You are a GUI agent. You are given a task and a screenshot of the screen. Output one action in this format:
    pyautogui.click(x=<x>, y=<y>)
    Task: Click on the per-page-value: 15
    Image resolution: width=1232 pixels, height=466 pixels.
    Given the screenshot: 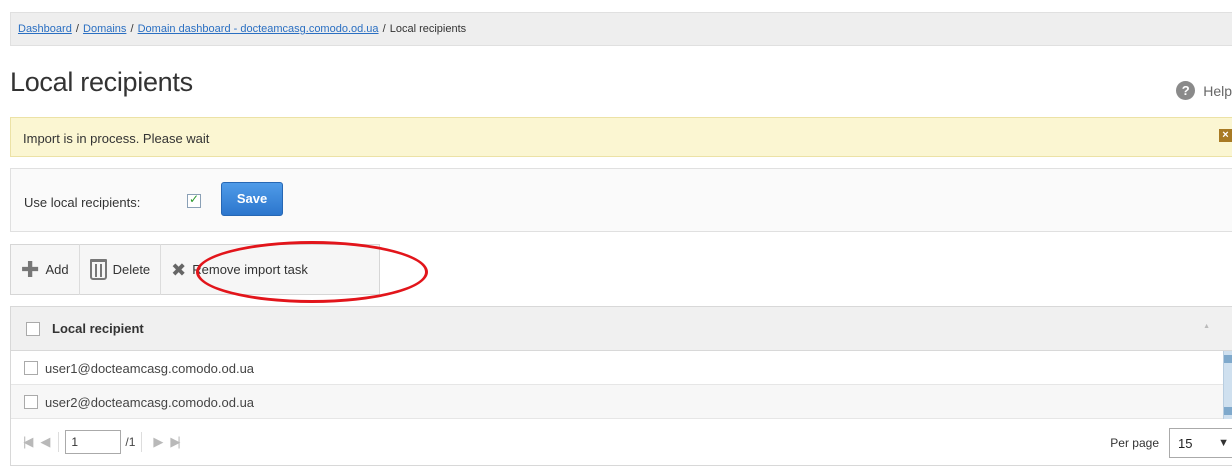 What is the action you would take?
    pyautogui.click(x=1185, y=443)
    